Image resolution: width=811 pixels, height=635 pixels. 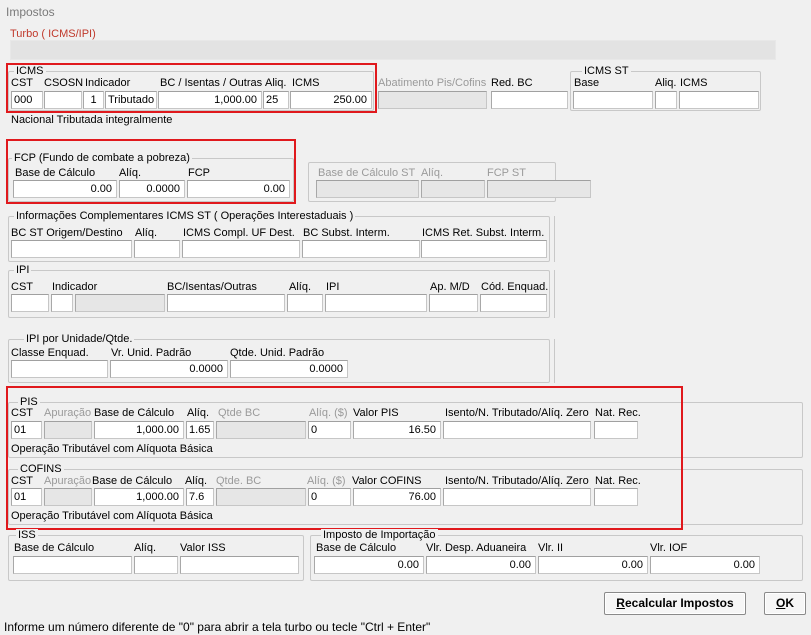 I want to click on ipi-cst-label: CST, so click(x=22, y=287).